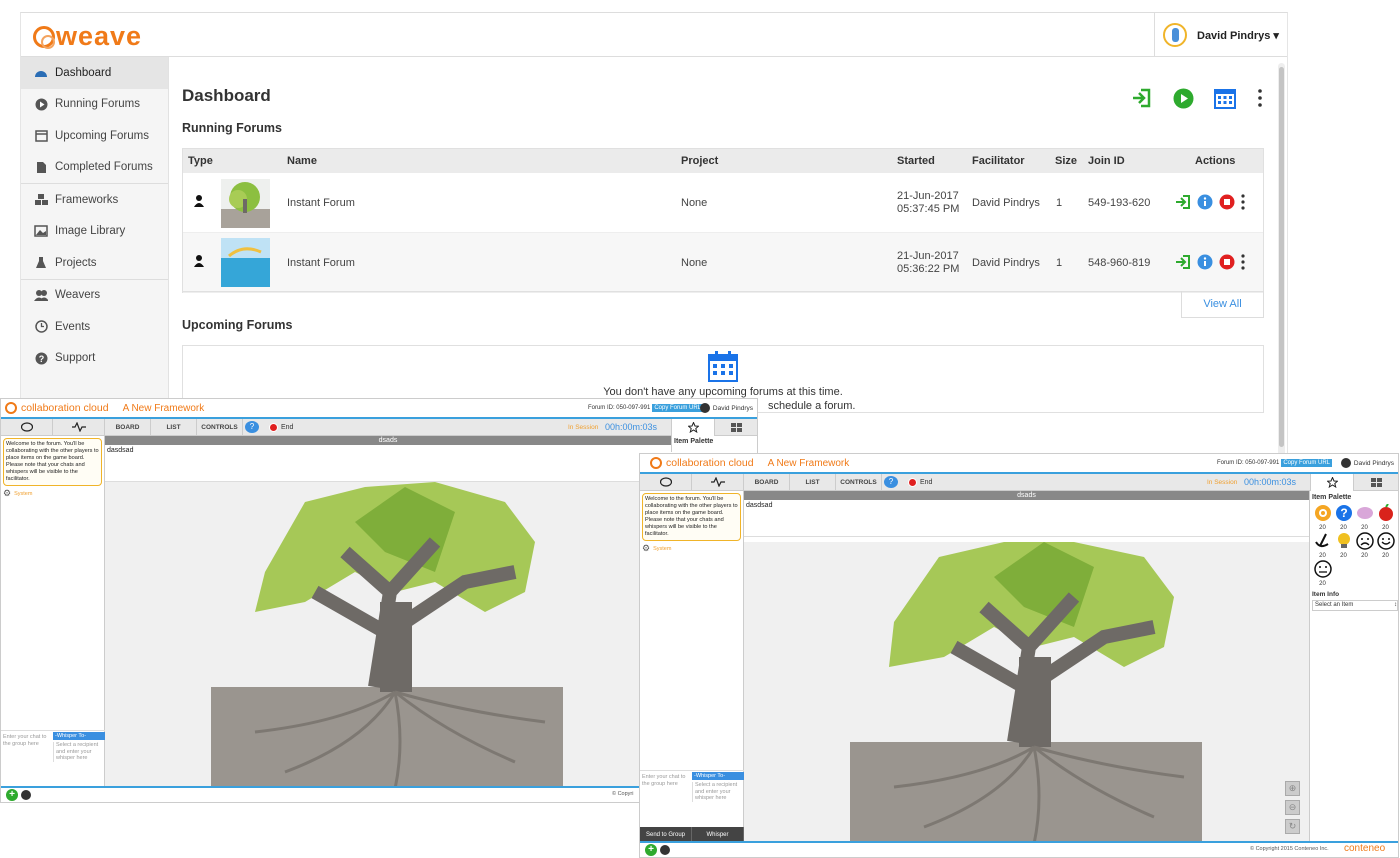 This screenshot has width=1400, height=858. I want to click on sidebar-item-label: Projects, so click(76, 262).